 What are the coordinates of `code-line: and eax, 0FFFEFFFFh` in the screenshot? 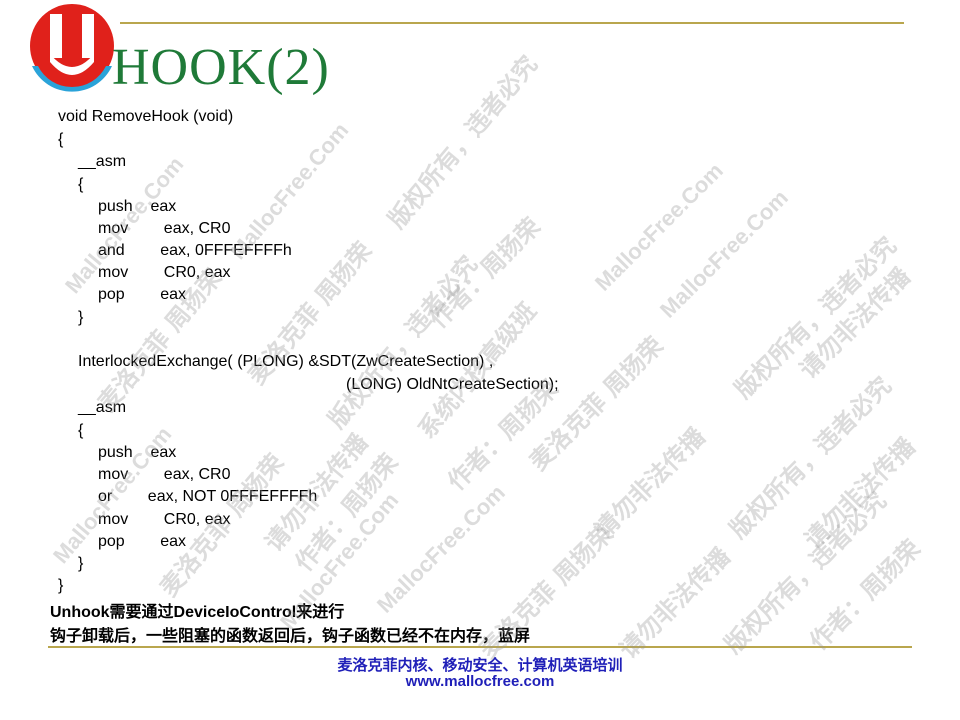 It's located at (195, 250).